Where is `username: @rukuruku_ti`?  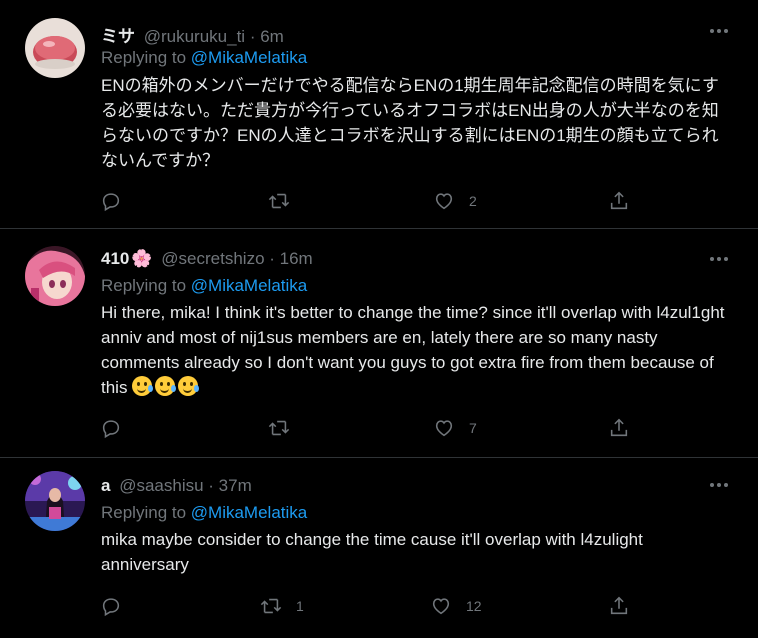
username: @rukuruku_ti is located at coordinates (194, 36).